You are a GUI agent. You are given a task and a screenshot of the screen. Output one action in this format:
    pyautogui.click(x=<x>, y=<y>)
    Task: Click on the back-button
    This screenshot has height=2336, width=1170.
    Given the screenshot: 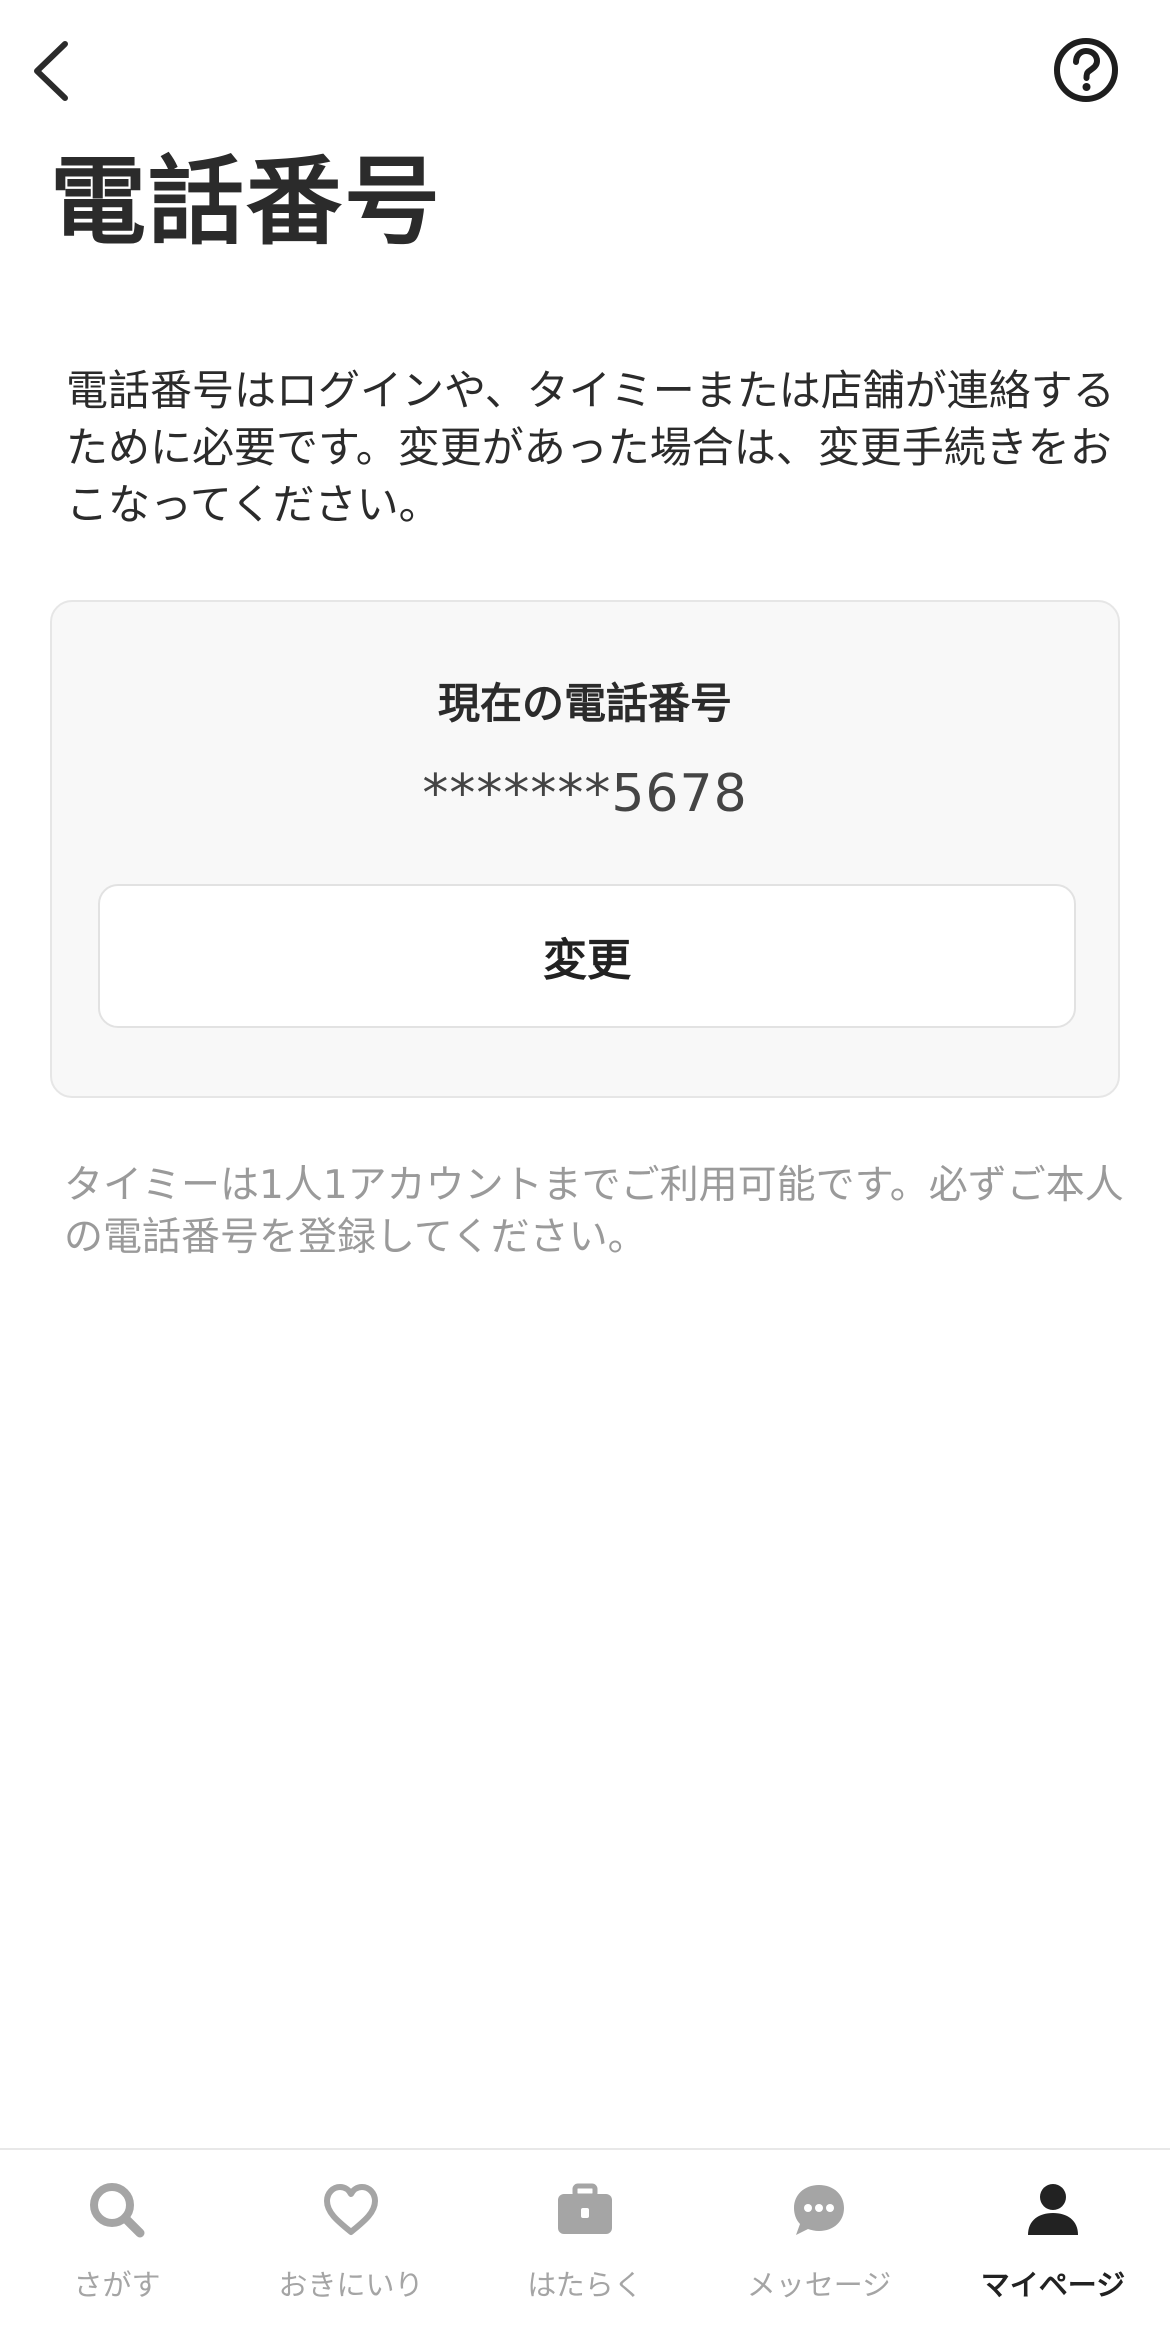 What is the action you would take?
    pyautogui.click(x=51, y=71)
    